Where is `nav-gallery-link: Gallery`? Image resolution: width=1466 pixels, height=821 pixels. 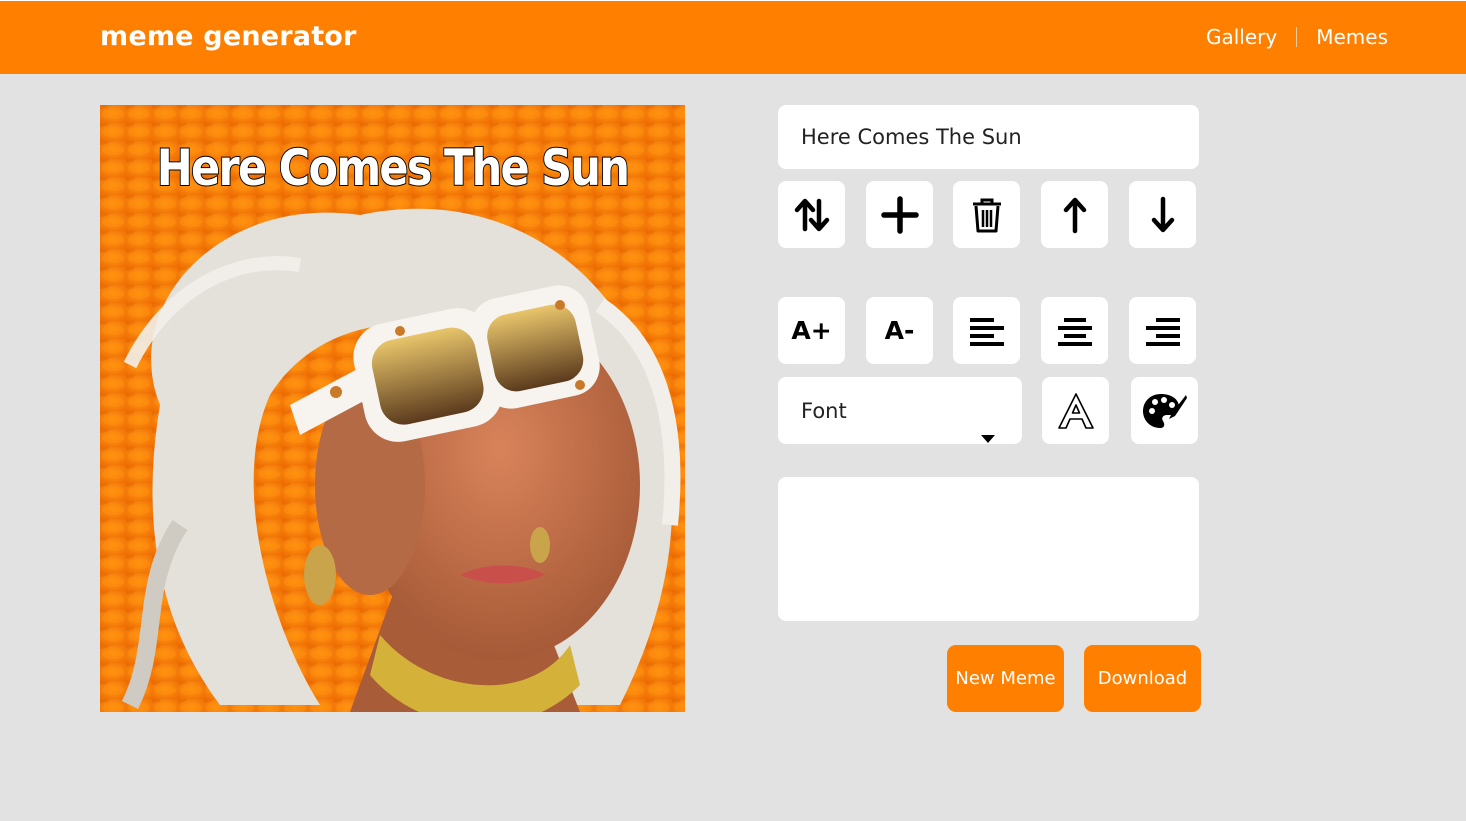 nav-gallery-link: Gallery is located at coordinates (1241, 37).